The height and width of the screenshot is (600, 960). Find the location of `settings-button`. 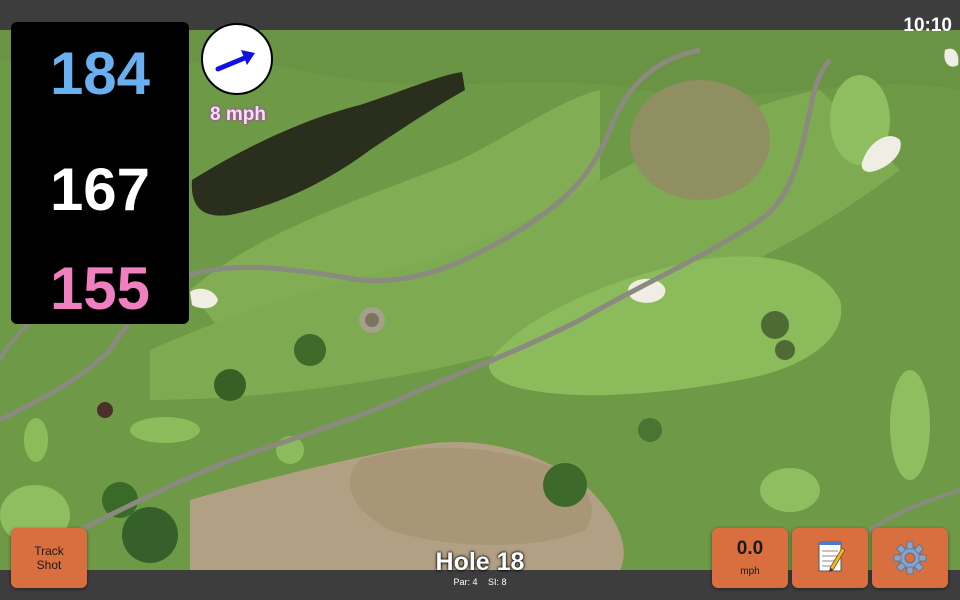

settings-button is located at coordinates (910, 558).